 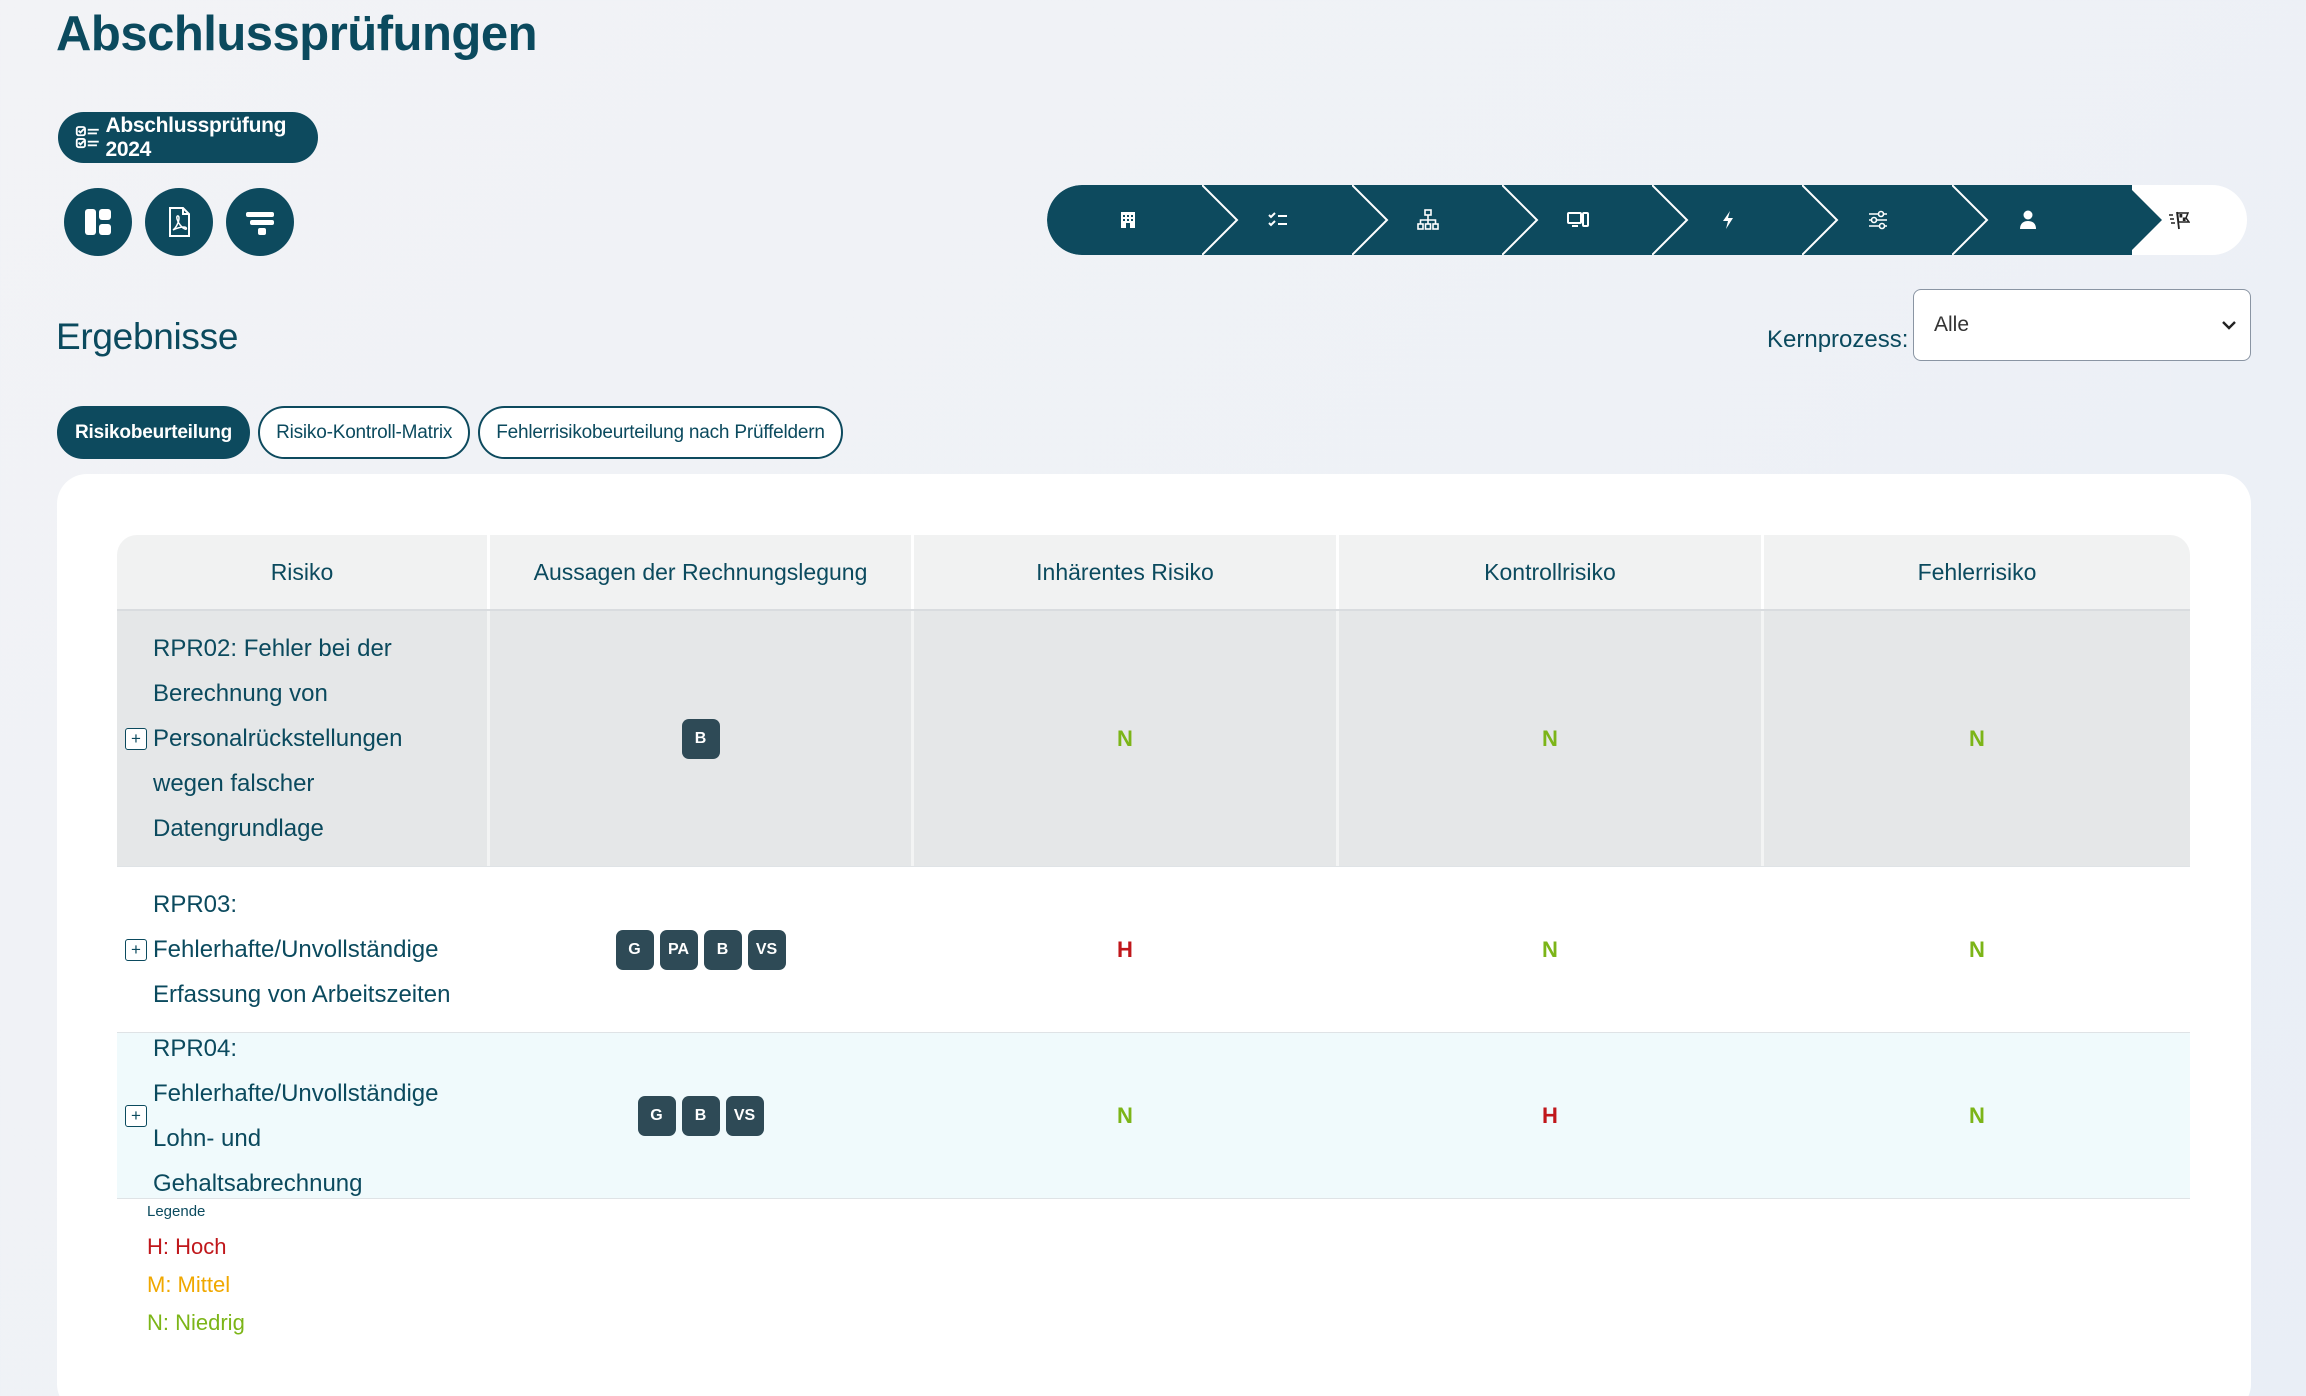 I want to click on header-inhaerentes-risiko: Inhärentes Risiko, so click(x=1126, y=572).